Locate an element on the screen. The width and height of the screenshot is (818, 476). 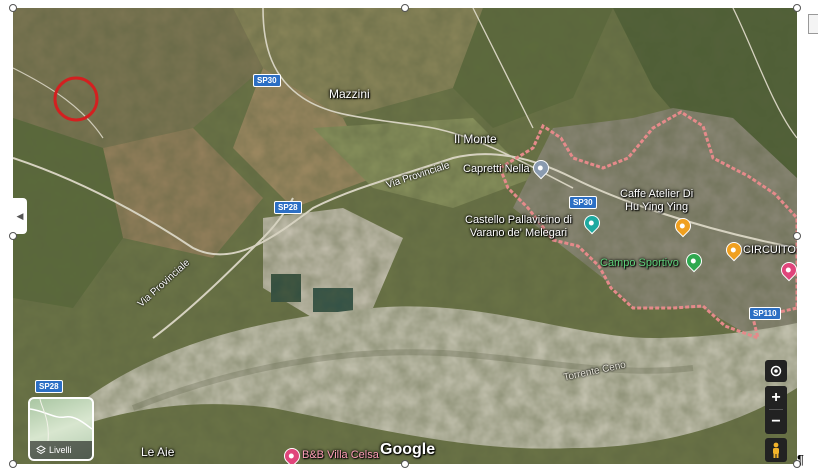
my-location-button is located at coordinates (776, 371).